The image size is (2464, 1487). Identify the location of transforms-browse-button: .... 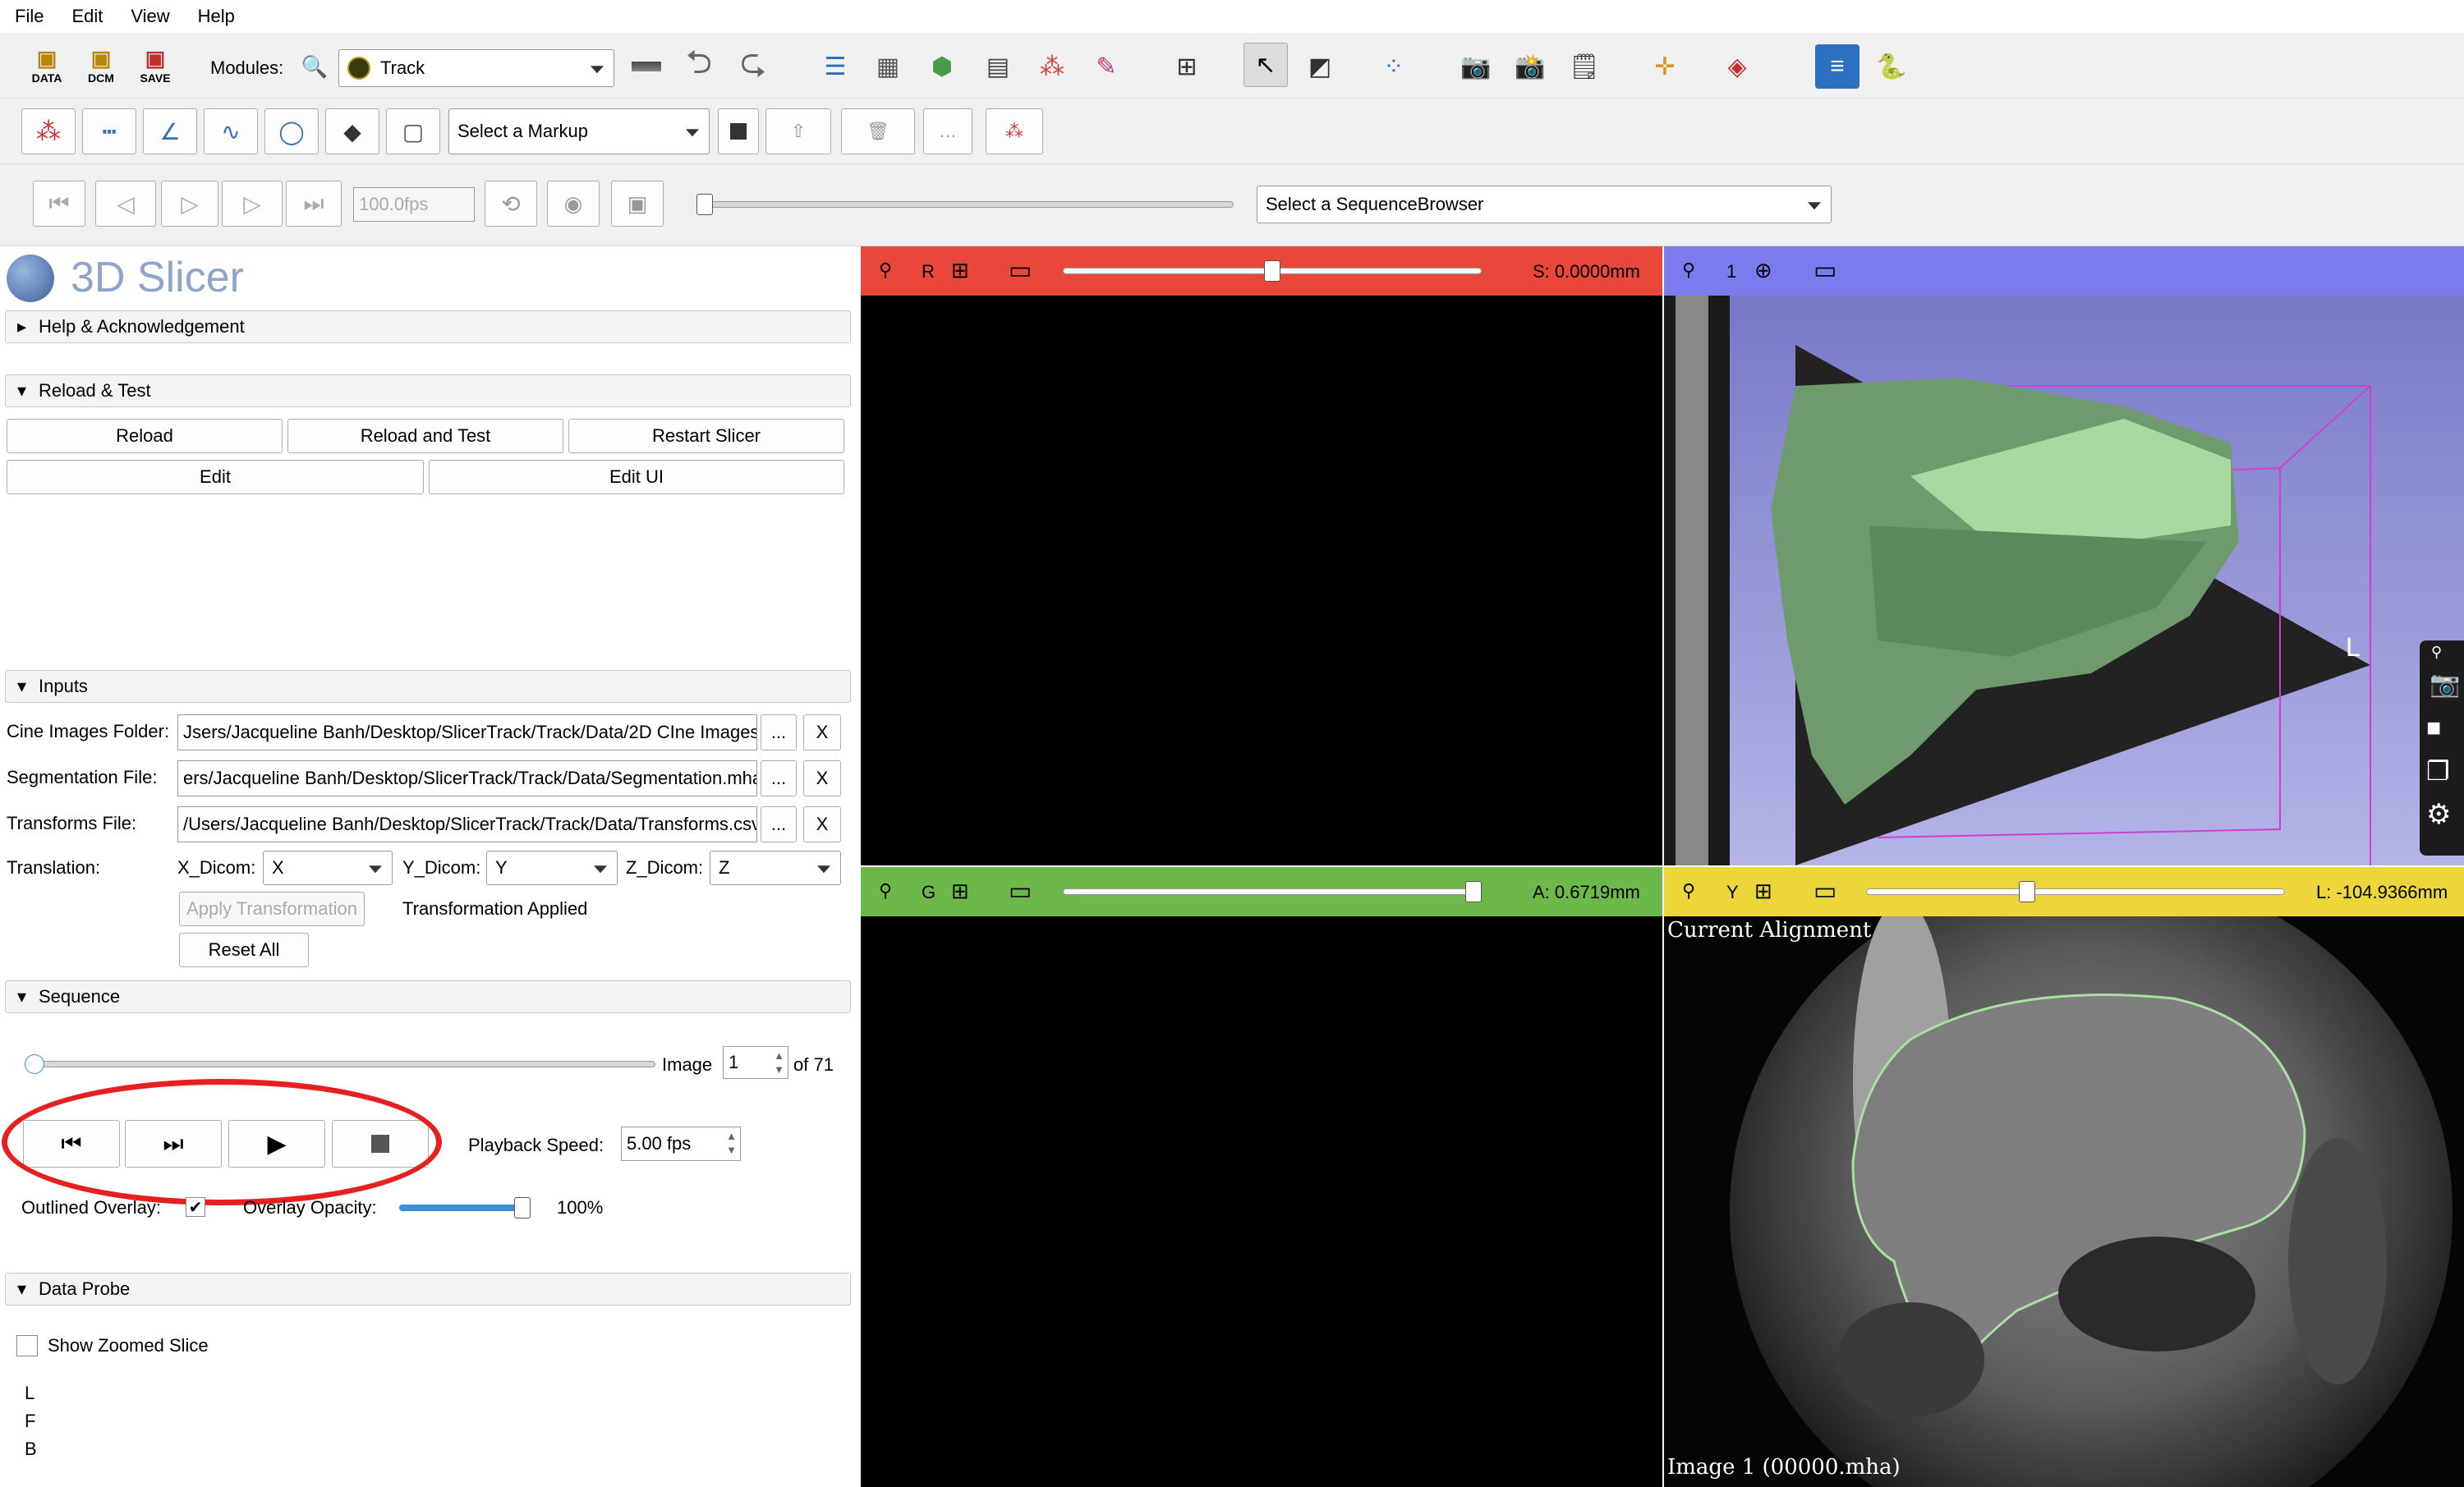
(779, 824).